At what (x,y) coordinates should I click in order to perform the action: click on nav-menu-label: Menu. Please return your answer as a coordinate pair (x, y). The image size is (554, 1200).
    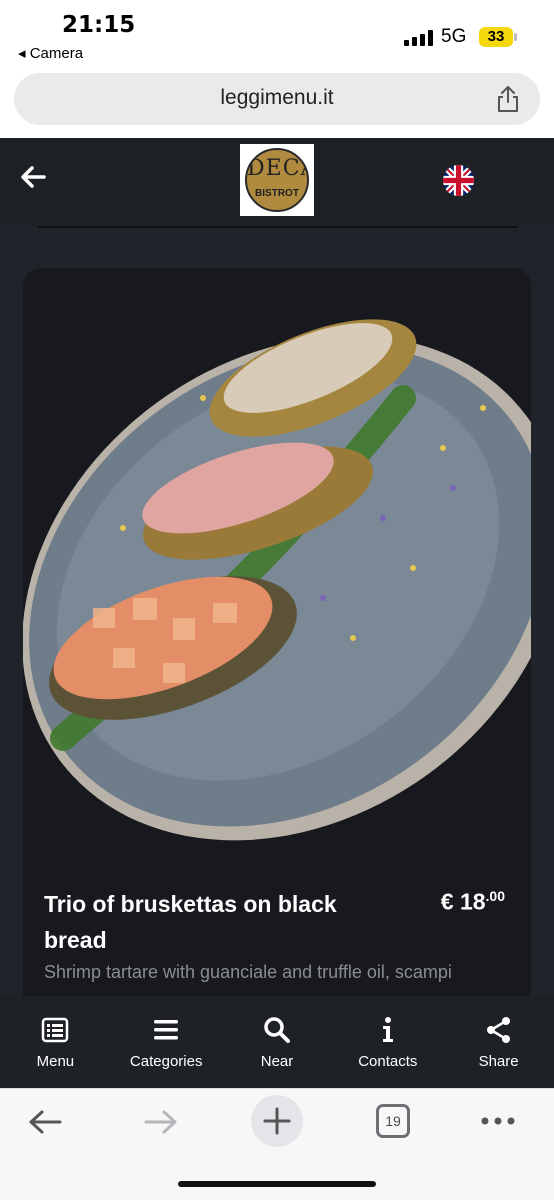
    Looking at the image, I should click on (55, 1061).